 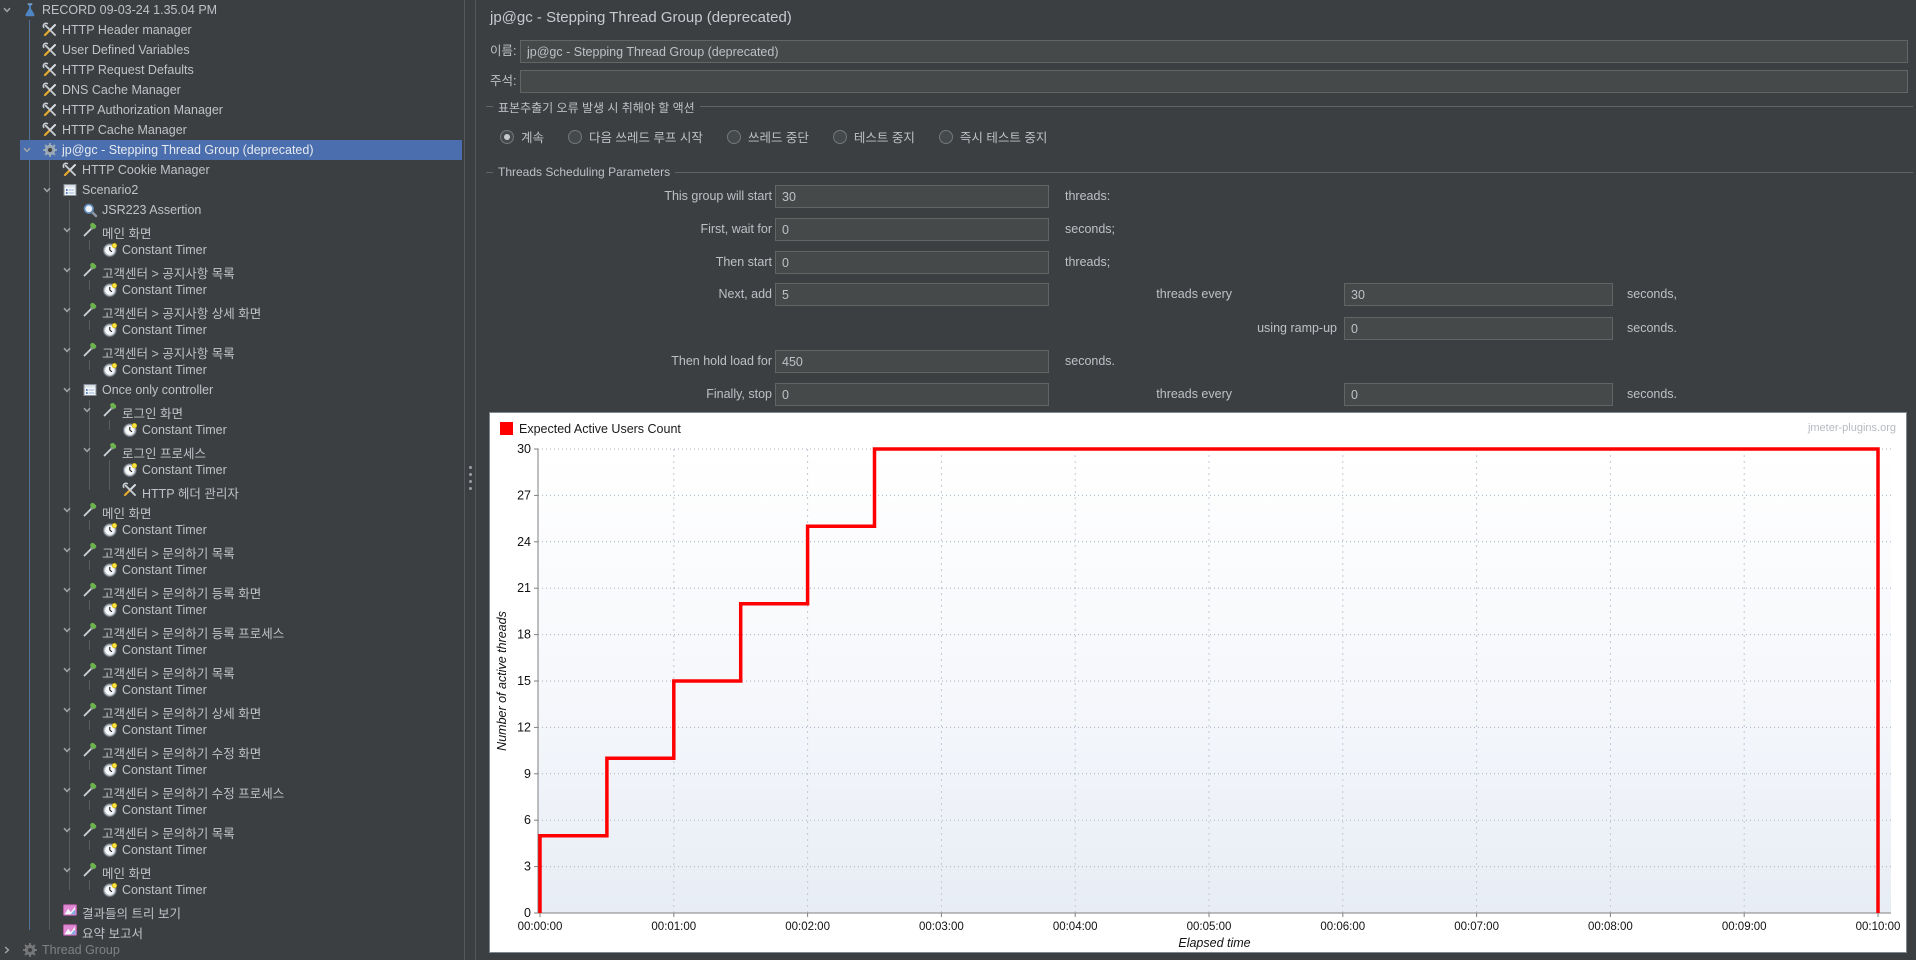 I want to click on increment-interval-input, so click(x=1478, y=294).